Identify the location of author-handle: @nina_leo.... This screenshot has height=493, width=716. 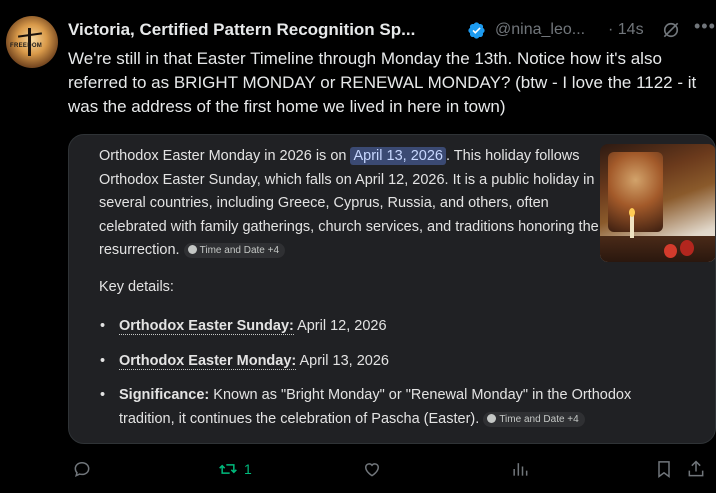
(540, 30).